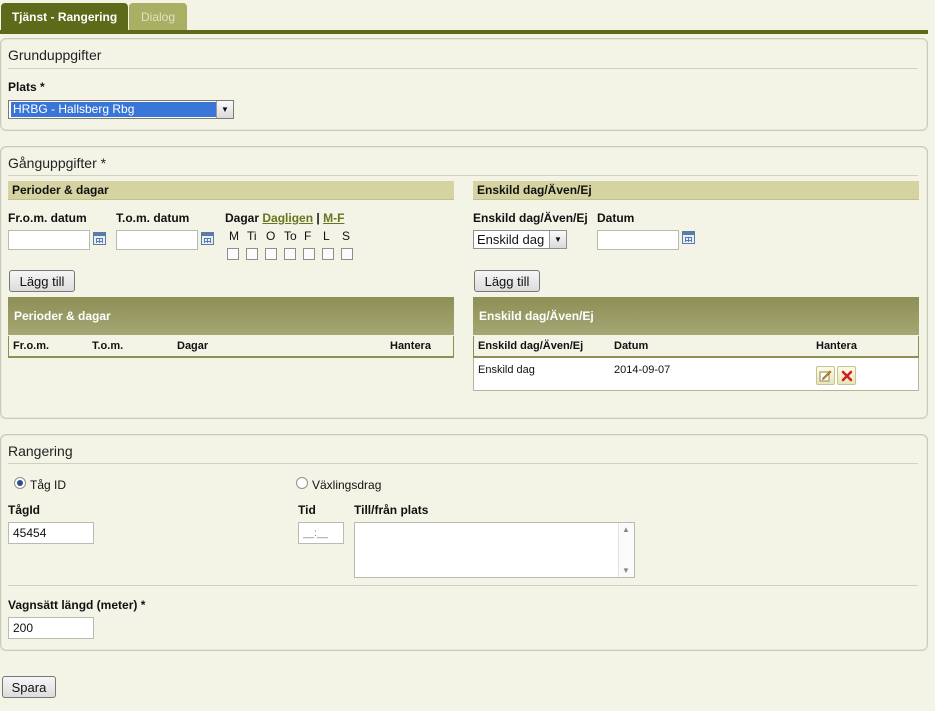 The width and height of the screenshot is (935, 711). Describe the element at coordinates (696, 190) in the screenshot. I see `enskild-section-bar: Enskild dag/Även/Ej` at that location.